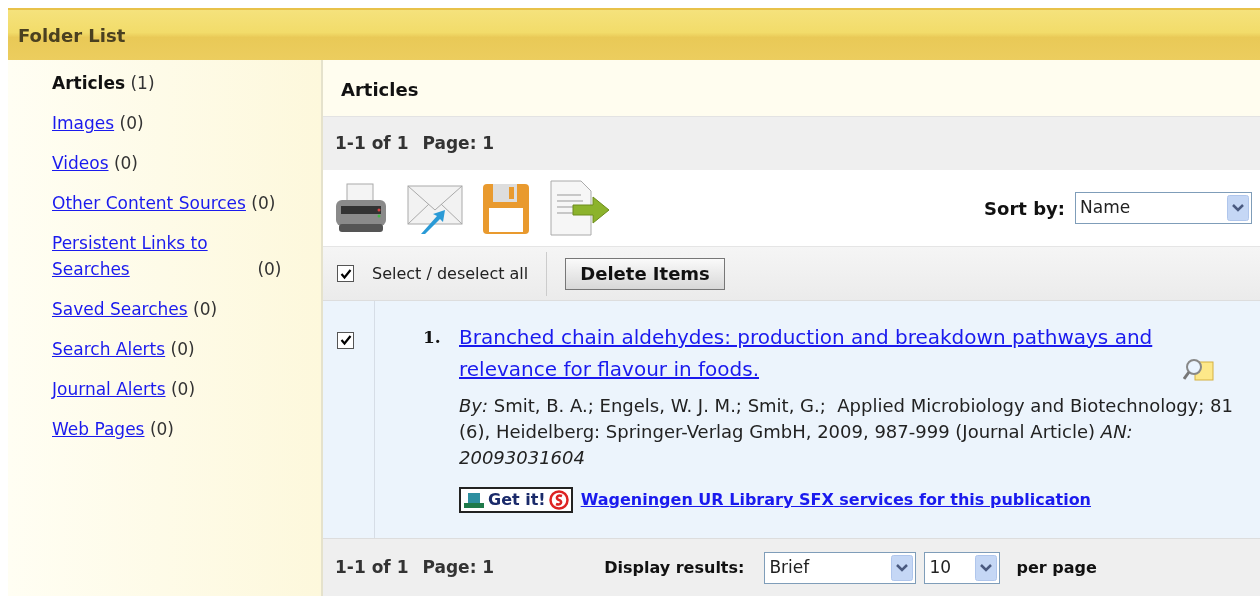 This screenshot has width=1260, height=596. I want to click on display-format-dropdown: Brief, so click(840, 567).